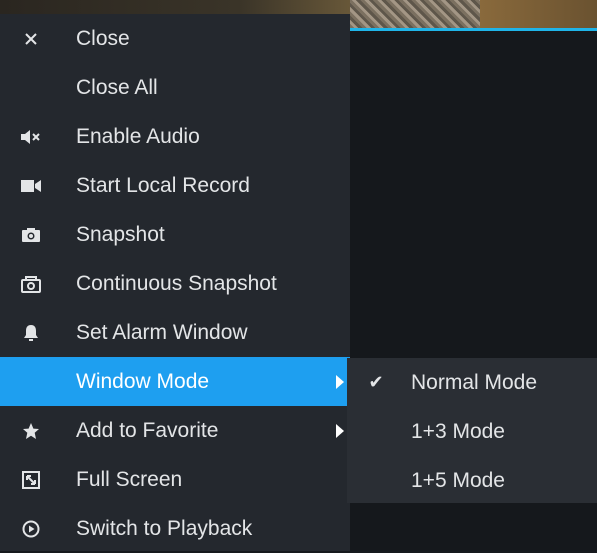 The height and width of the screenshot is (553, 597). What do you see at coordinates (117, 87) in the screenshot?
I see `menu-item-label: Close All` at bounding box center [117, 87].